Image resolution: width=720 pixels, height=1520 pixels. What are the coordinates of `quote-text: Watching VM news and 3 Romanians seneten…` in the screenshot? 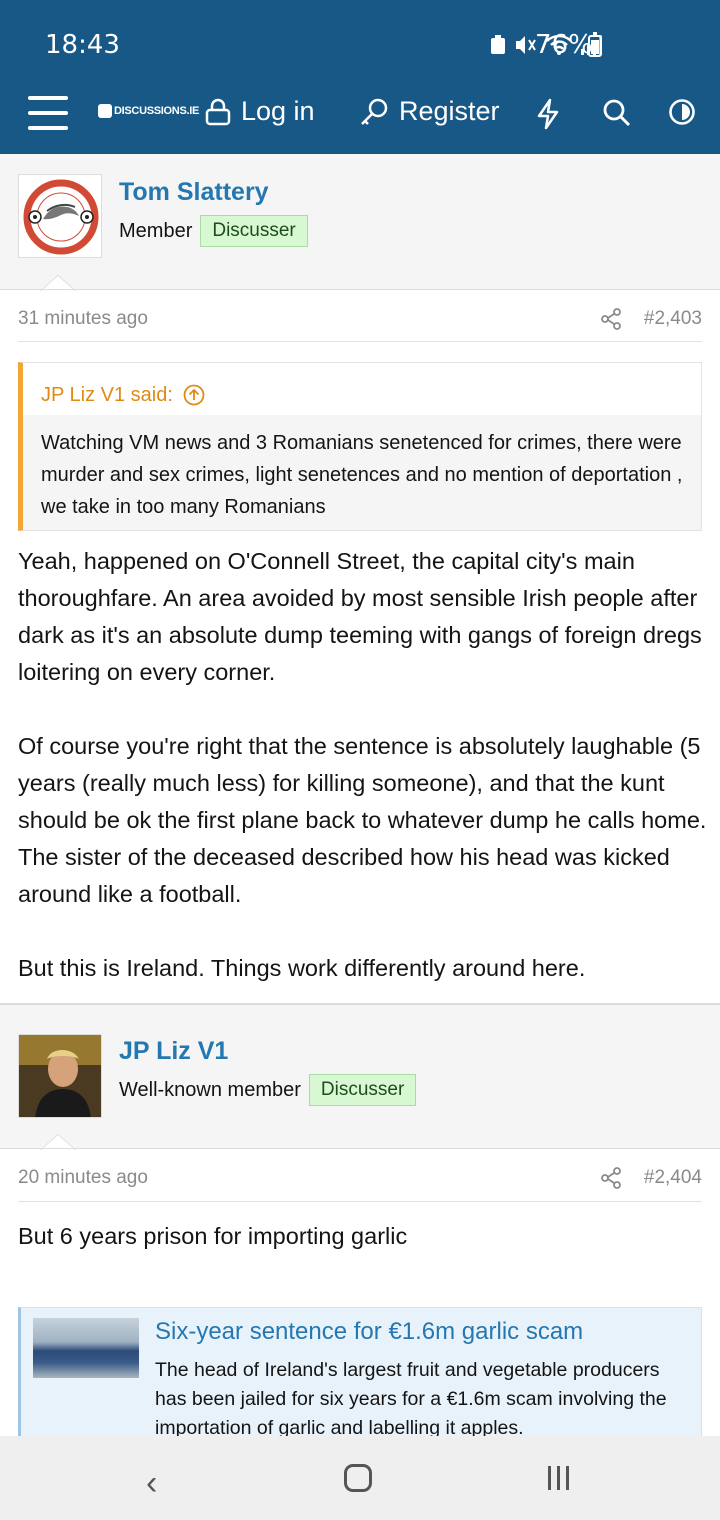 It's located at (362, 475).